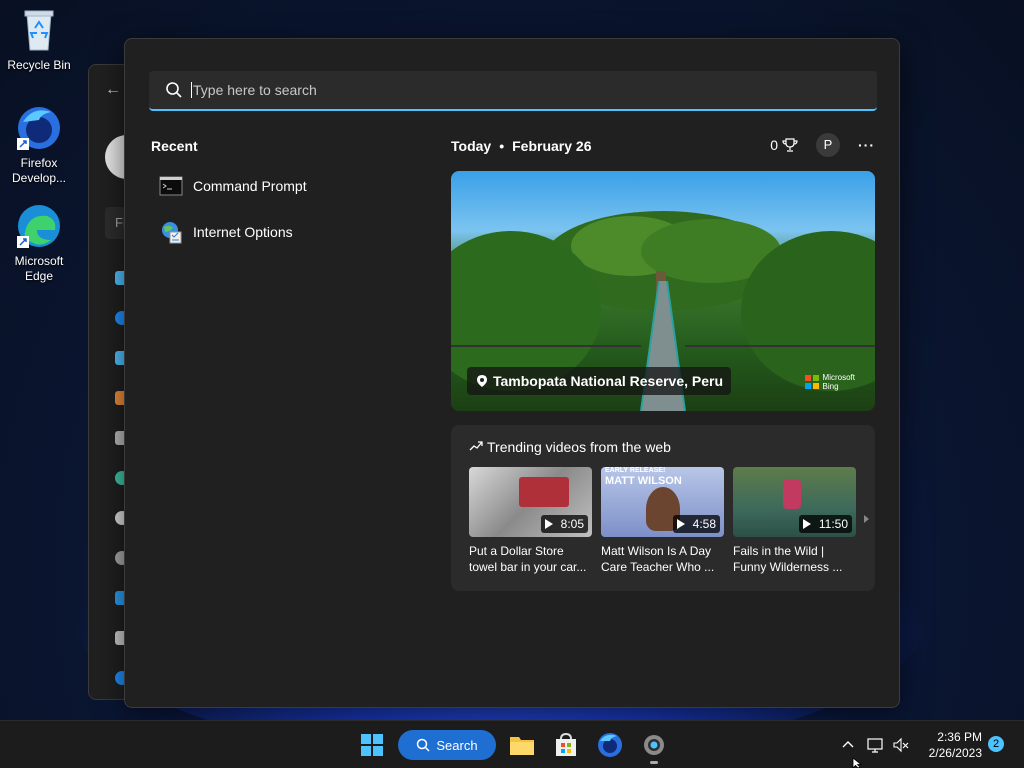 This screenshot has width=1024, height=768. Describe the element at coordinates (113, 90) in the screenshot. I see `back-arrow-icon: ←` at that location.